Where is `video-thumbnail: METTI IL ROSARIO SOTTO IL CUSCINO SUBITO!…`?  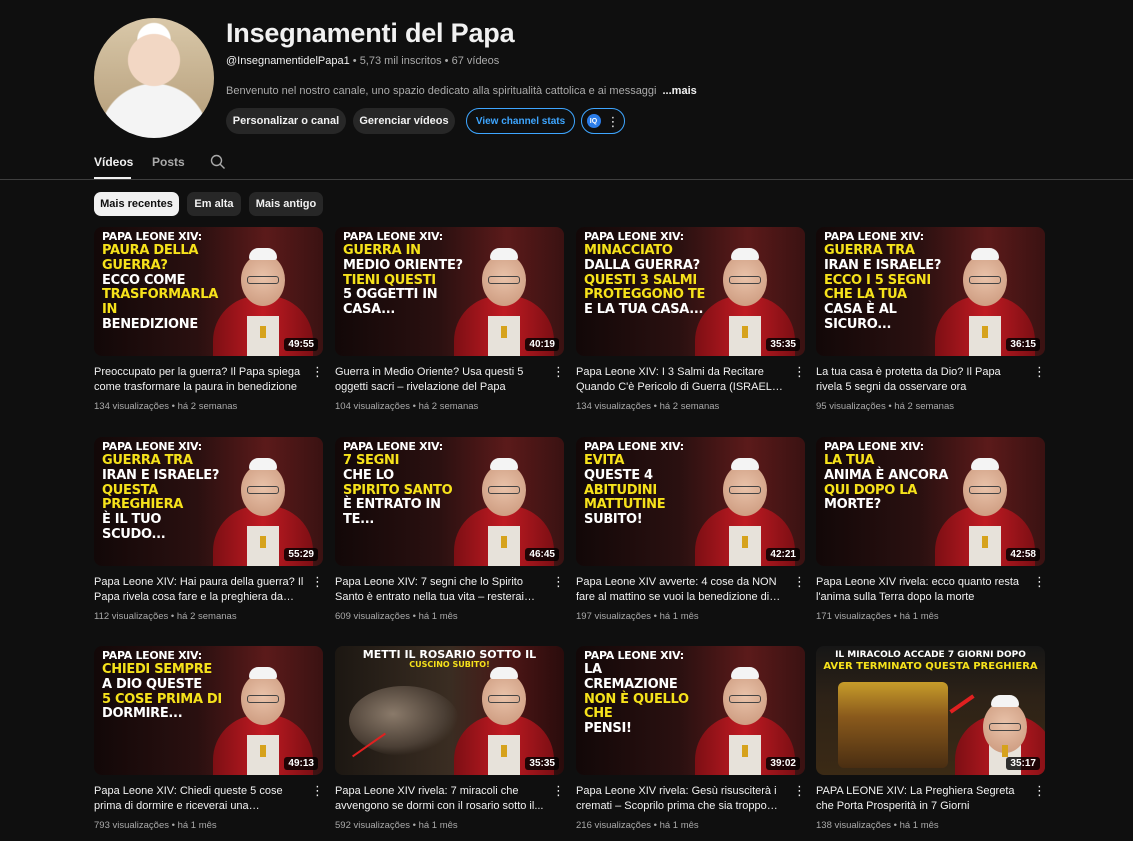 video-thumbnail: METTI IL ROSARIO SOTTO IL CUSCINO SUBITO!… is located at coordinates (449, 710).